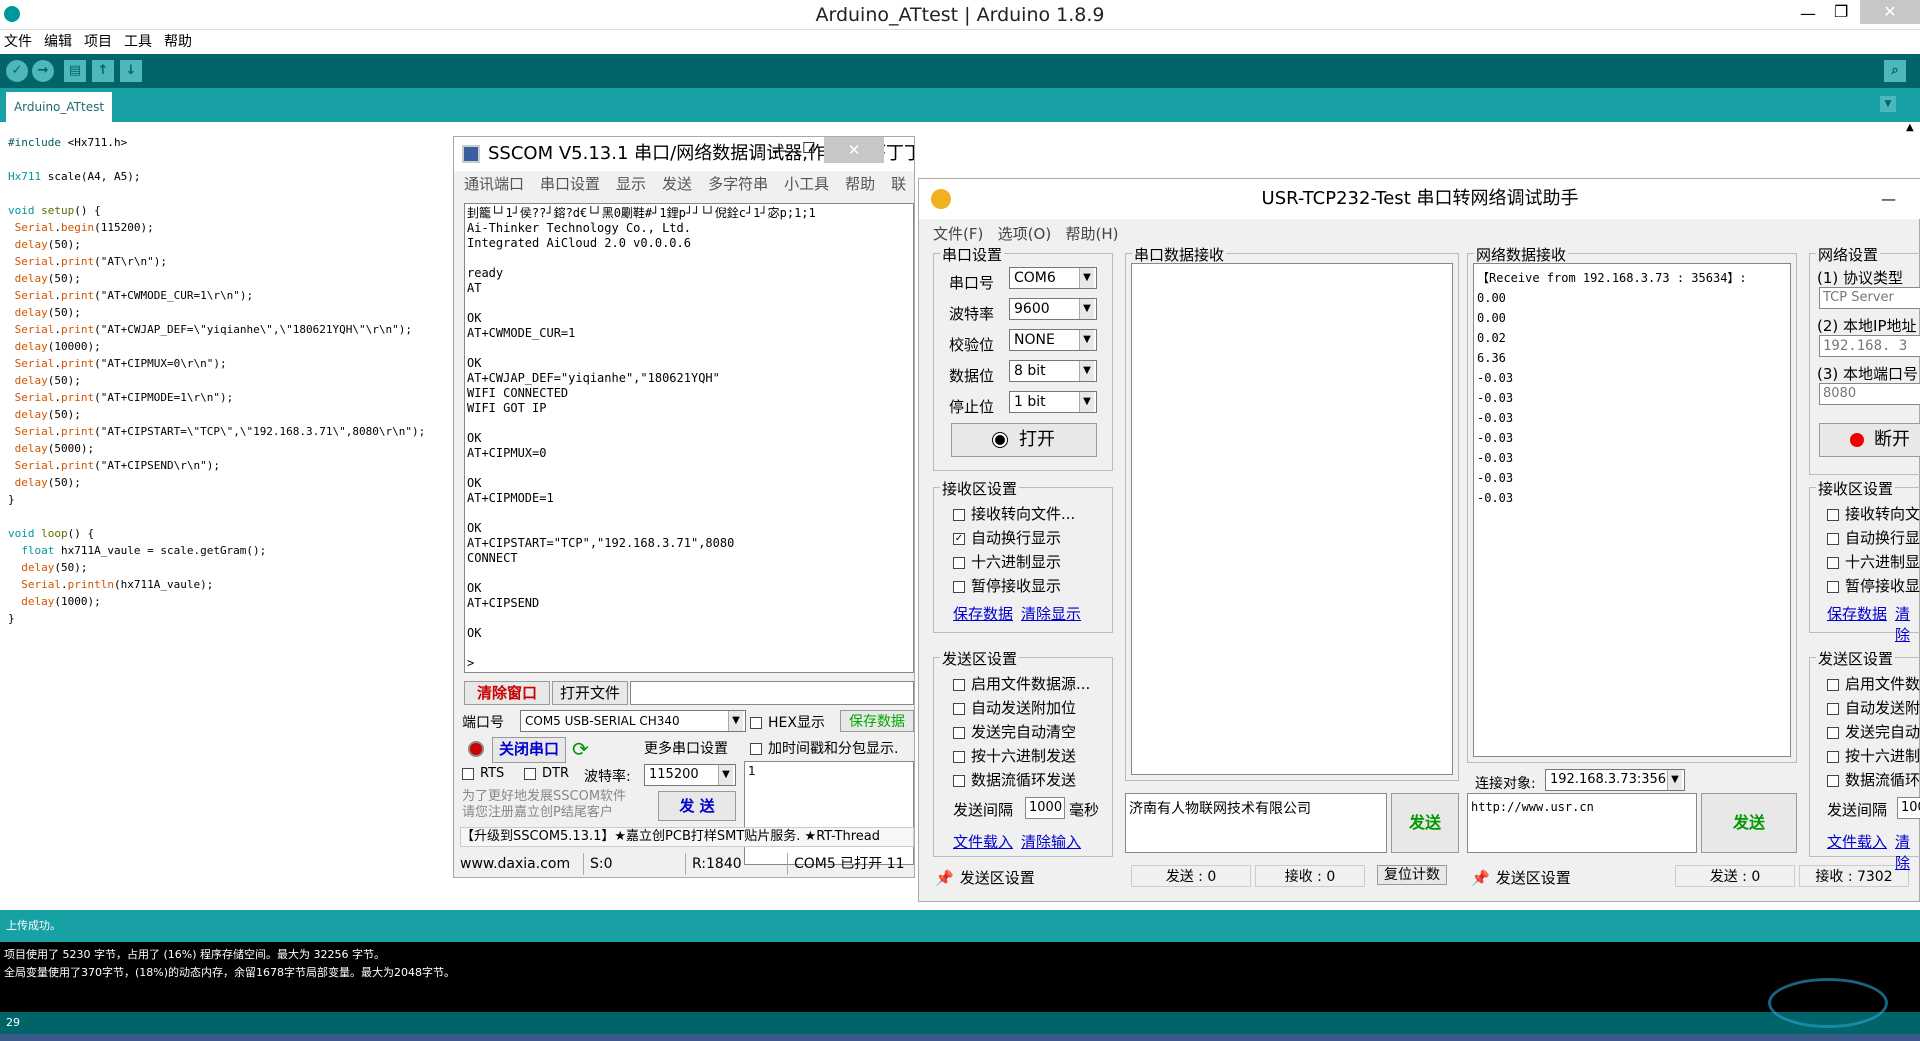  Describe the element at coordinates (529, 750) in the screenshot. I see `close-port-button: 关闭串口` at that location.